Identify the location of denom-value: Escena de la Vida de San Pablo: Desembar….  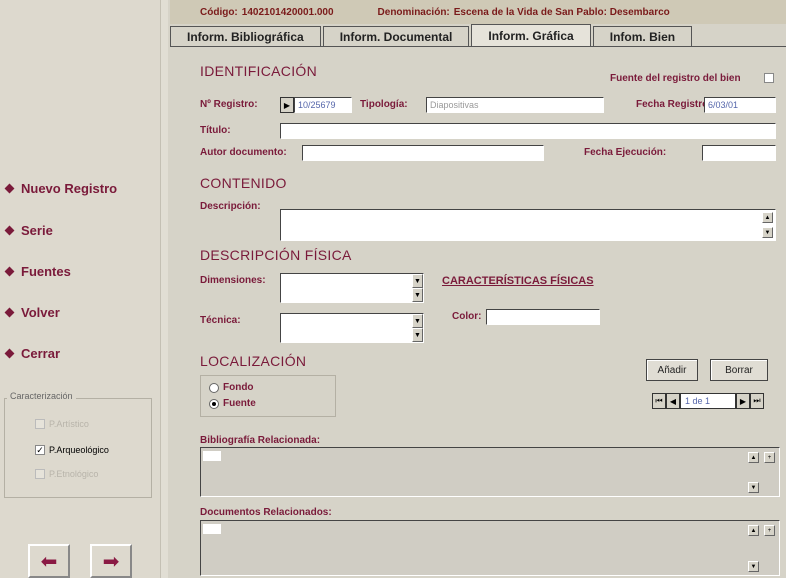
(561, 12).